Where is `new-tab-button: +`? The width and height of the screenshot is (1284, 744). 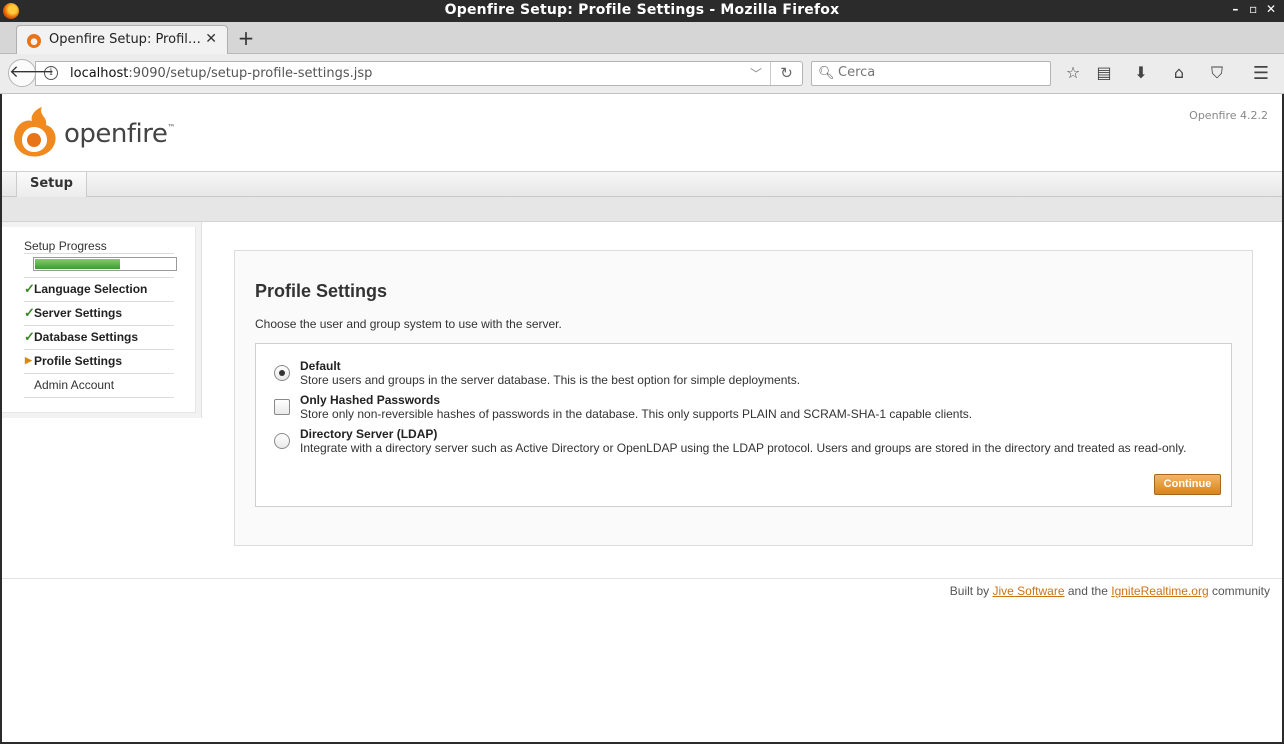
new-tab-button: + is located at coordinates (246, 38).